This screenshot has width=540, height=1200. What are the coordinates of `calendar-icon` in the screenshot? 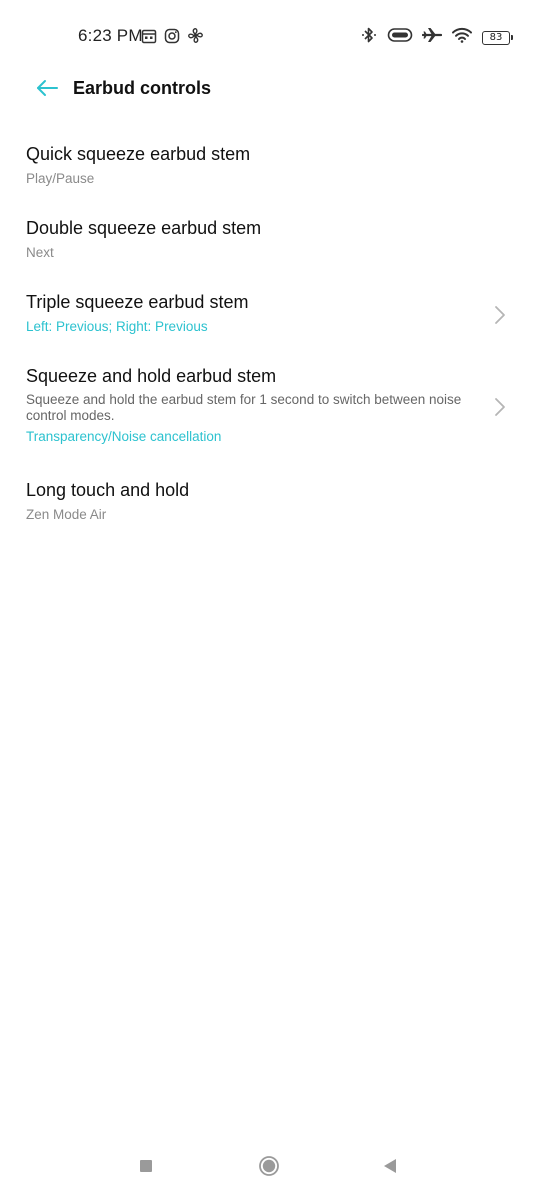 It's located at (149, 38).